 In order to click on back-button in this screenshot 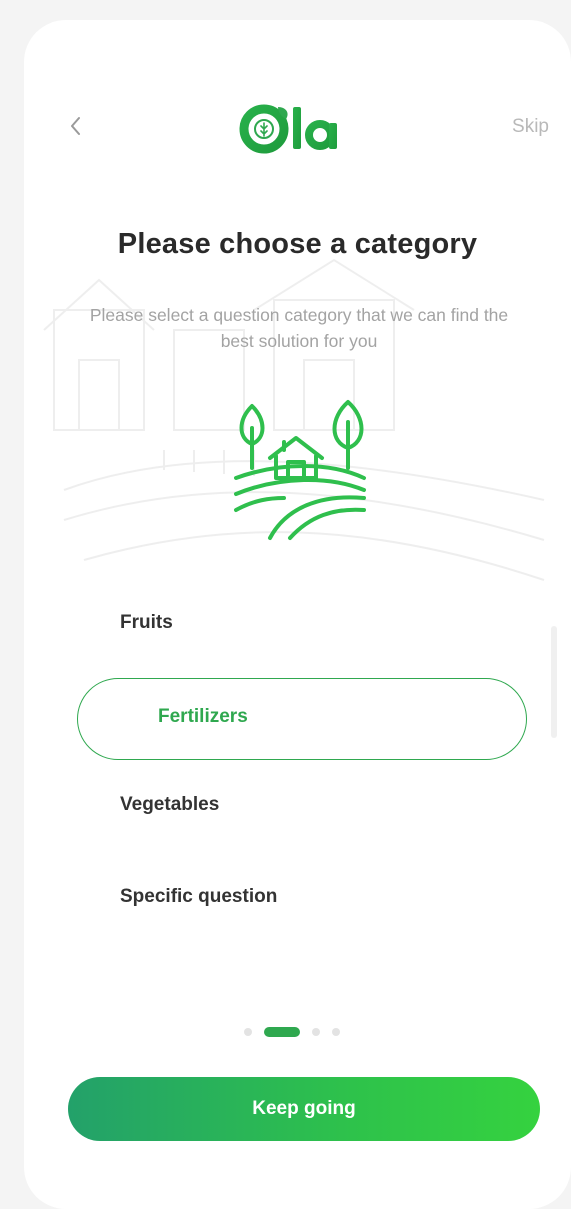, I will do `click(76, 126)`.